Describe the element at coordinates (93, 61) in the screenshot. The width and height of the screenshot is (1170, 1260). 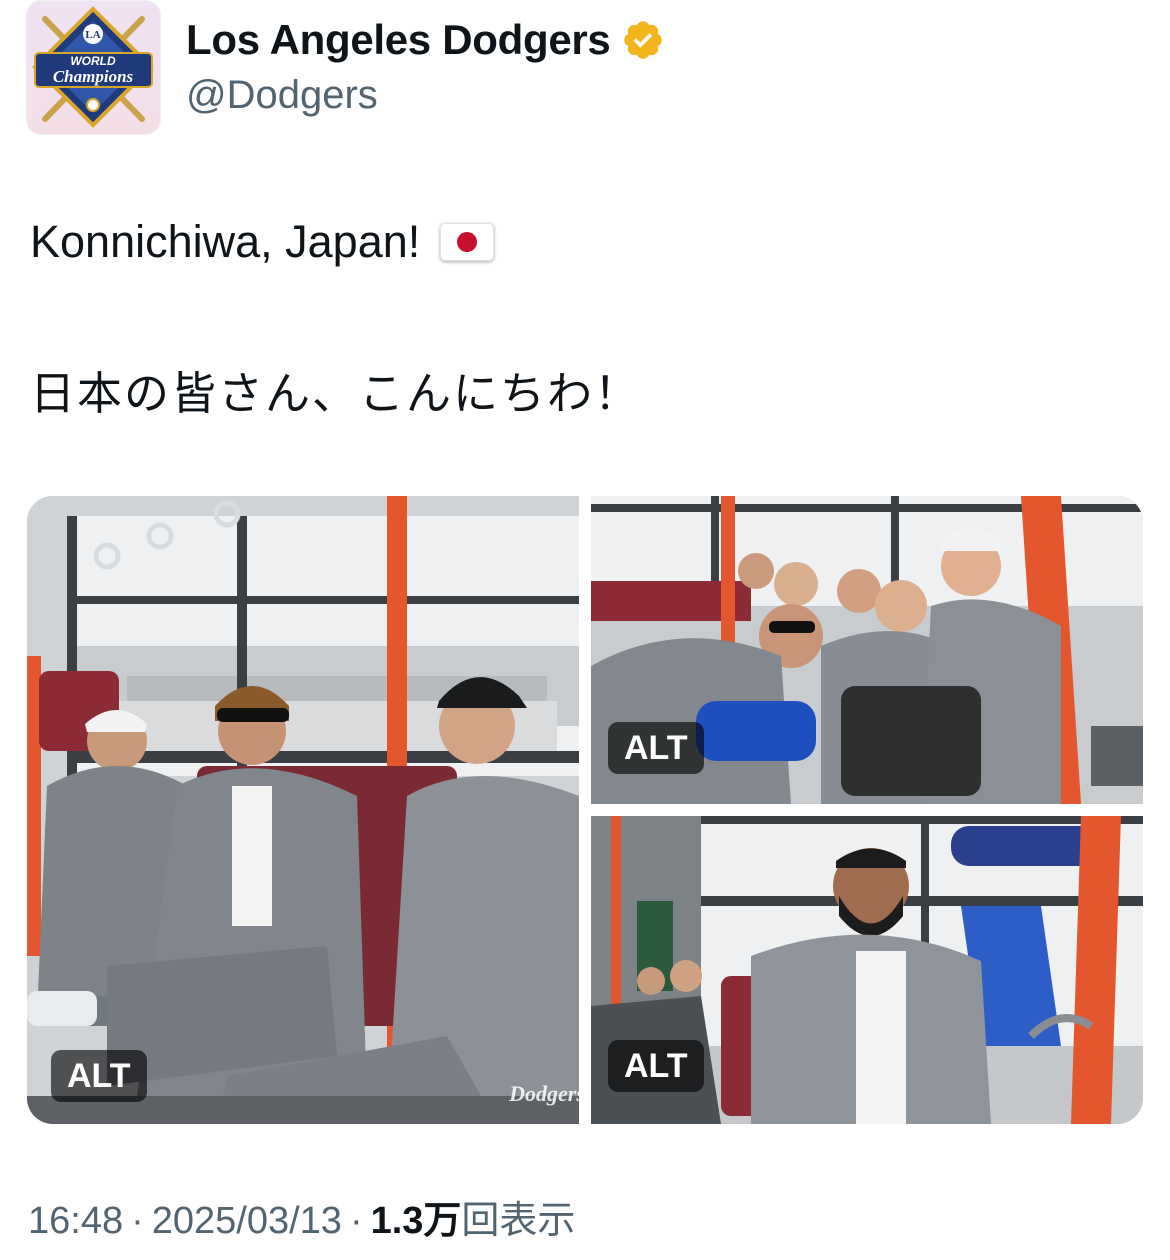
I see `logo-world: WORLD` at that location.